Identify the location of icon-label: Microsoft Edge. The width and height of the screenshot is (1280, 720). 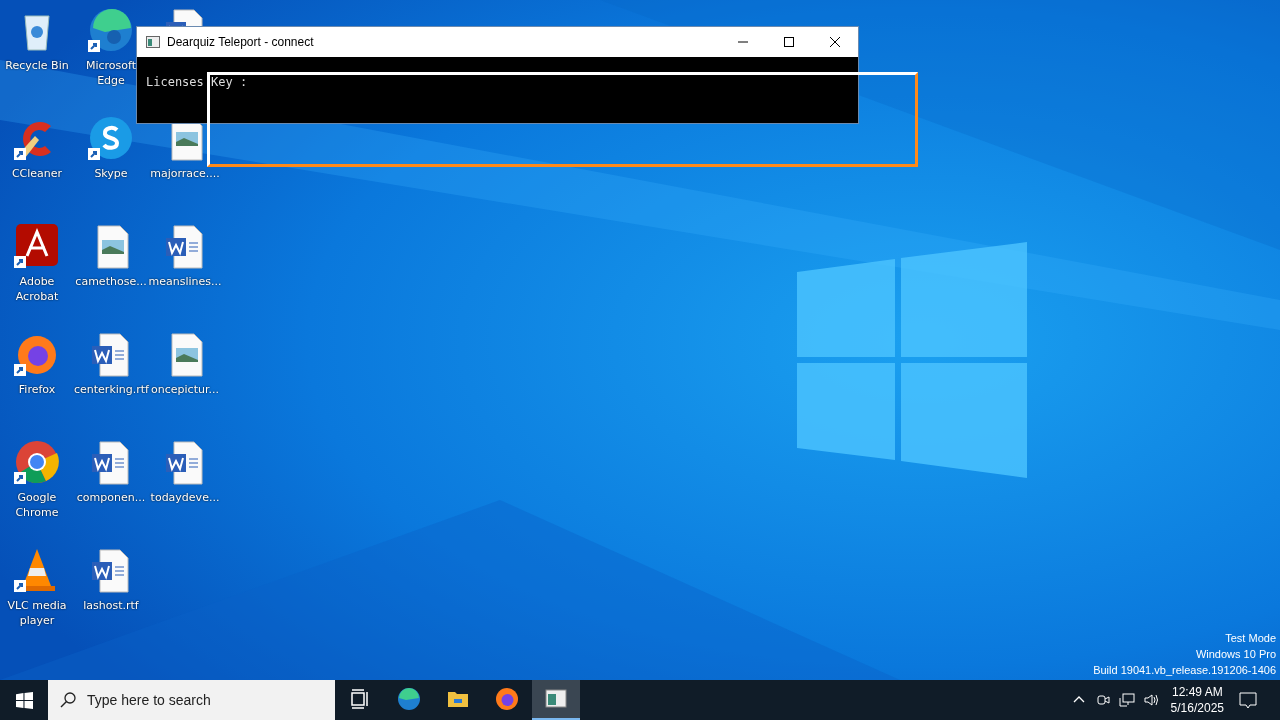
(111, 73).